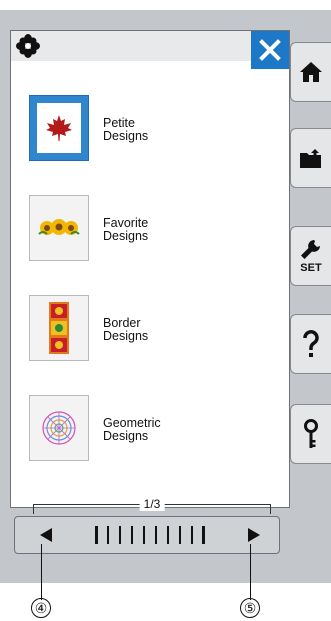 The image size is (331, 621). What do you see at coordinates (28, 46) in the screenshot?
I see `flower-icon` at bounding box center [28, 46].